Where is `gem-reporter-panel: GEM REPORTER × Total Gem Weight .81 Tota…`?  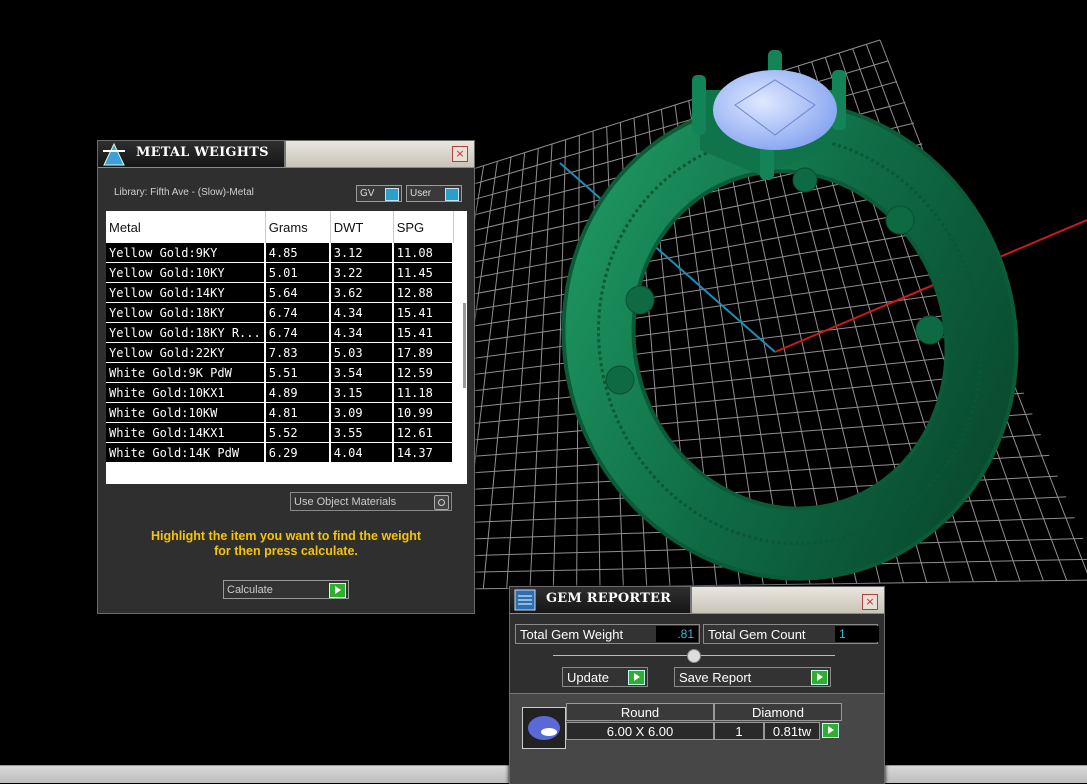 gem-reporter-panel: GEM REPORTER × Total Gem Weight .81 Tota… is located at coordinates (697, 685).